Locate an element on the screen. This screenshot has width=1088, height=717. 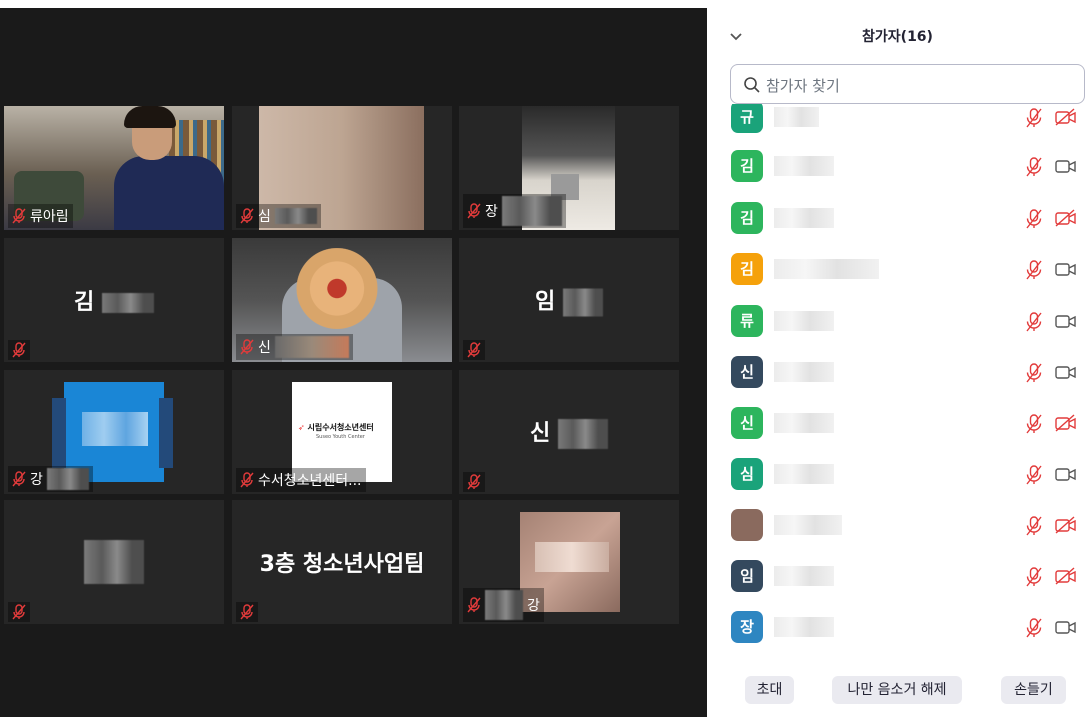
invite-button: 초대 is located at coordinates (769, 690).